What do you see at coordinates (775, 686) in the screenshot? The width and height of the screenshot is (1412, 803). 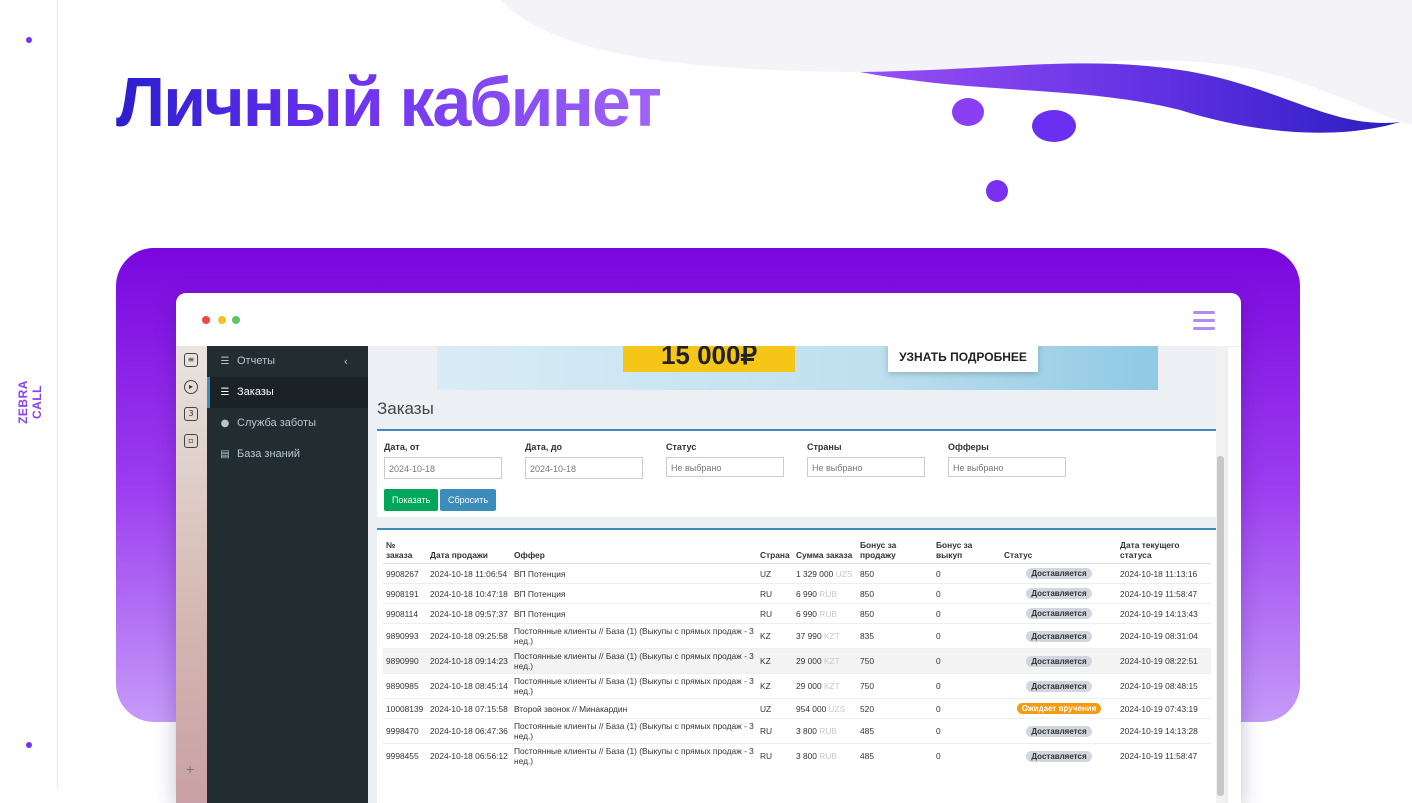 I see `country-cell: KZ` at bounding box center [775, 686].